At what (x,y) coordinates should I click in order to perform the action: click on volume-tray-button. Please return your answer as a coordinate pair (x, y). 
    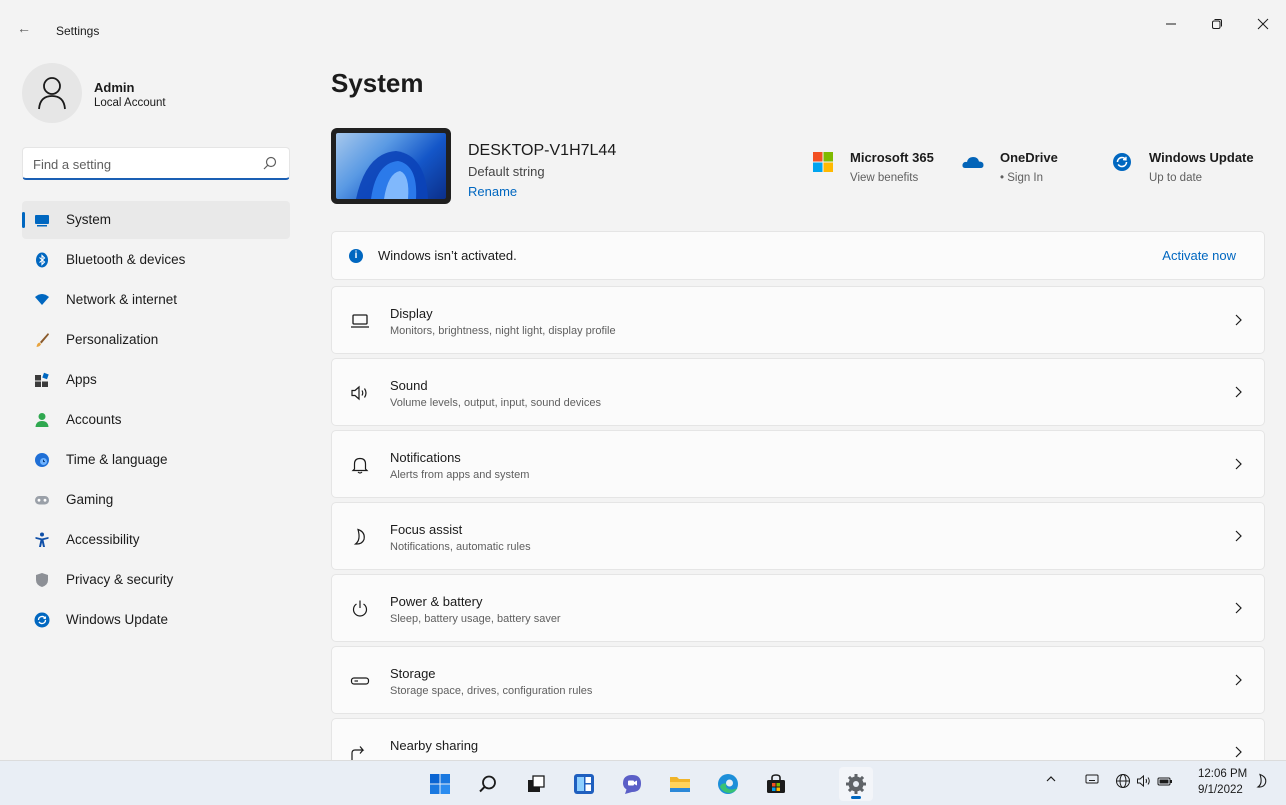
    Looking at the image, I should click on (1144, 782).